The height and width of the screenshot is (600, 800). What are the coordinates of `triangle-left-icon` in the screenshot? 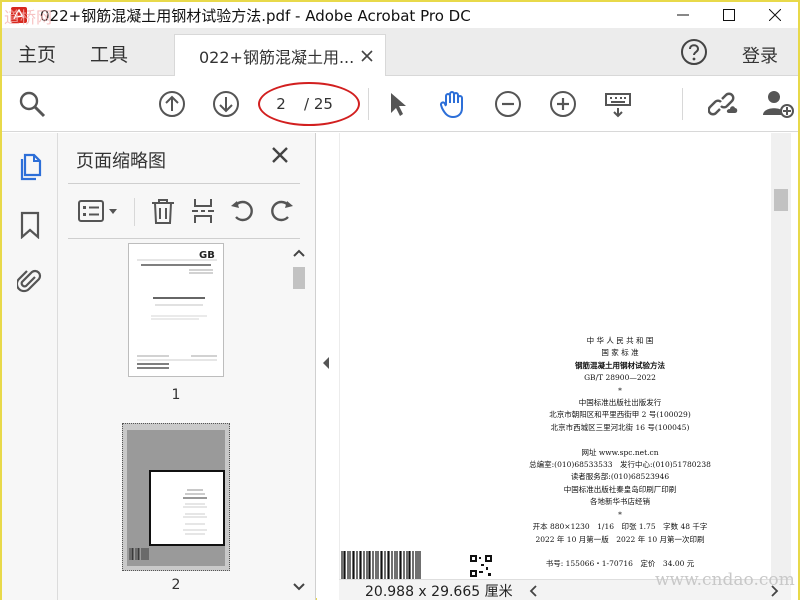 It's located at (326, 363).